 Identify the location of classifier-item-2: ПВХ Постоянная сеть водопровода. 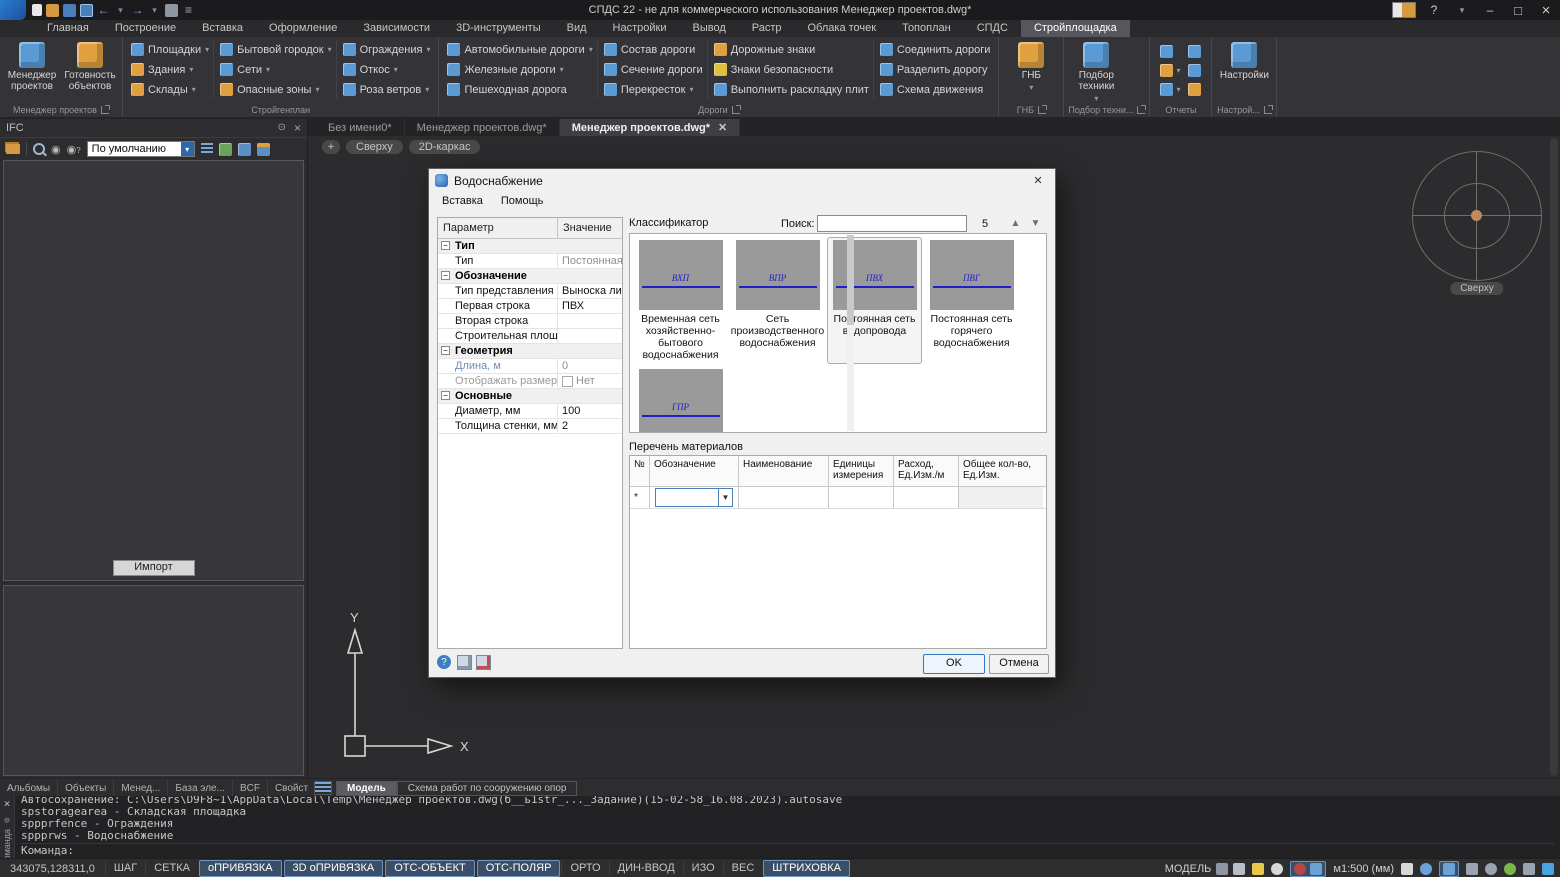
(874, 300).